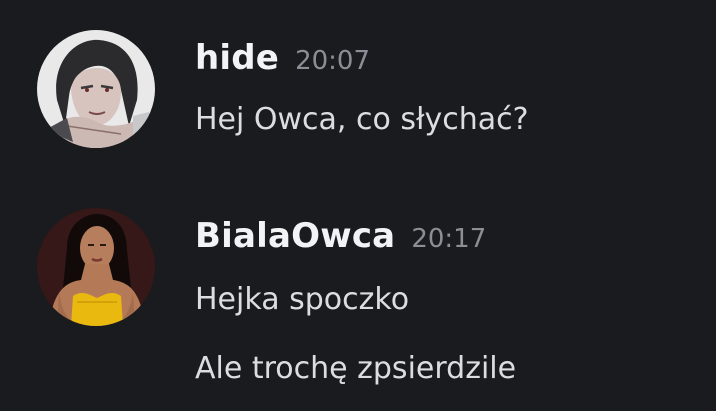  I want to click on message-text: Ale trochę zpsierdzile, so click(356, 368).